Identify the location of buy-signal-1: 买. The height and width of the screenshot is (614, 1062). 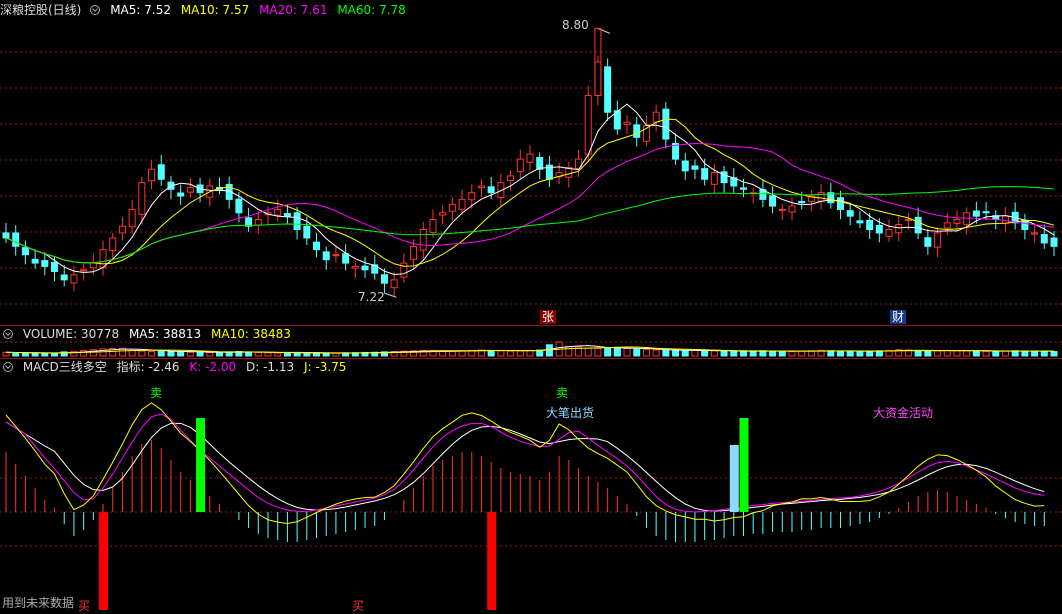
(84, 606).